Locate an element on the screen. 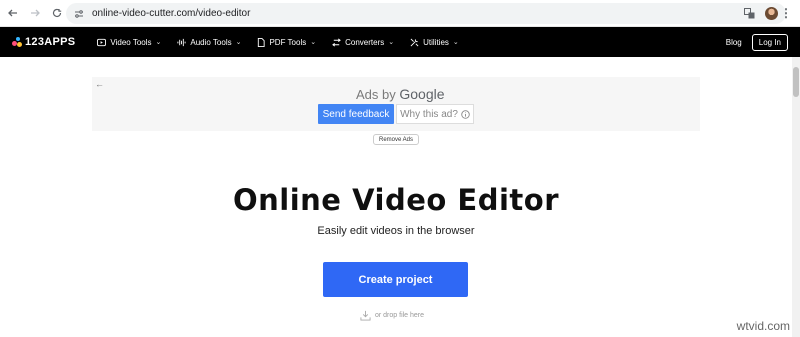 The image size is (800, 337). blog-link: Blog is located at coordinates (734, 42).